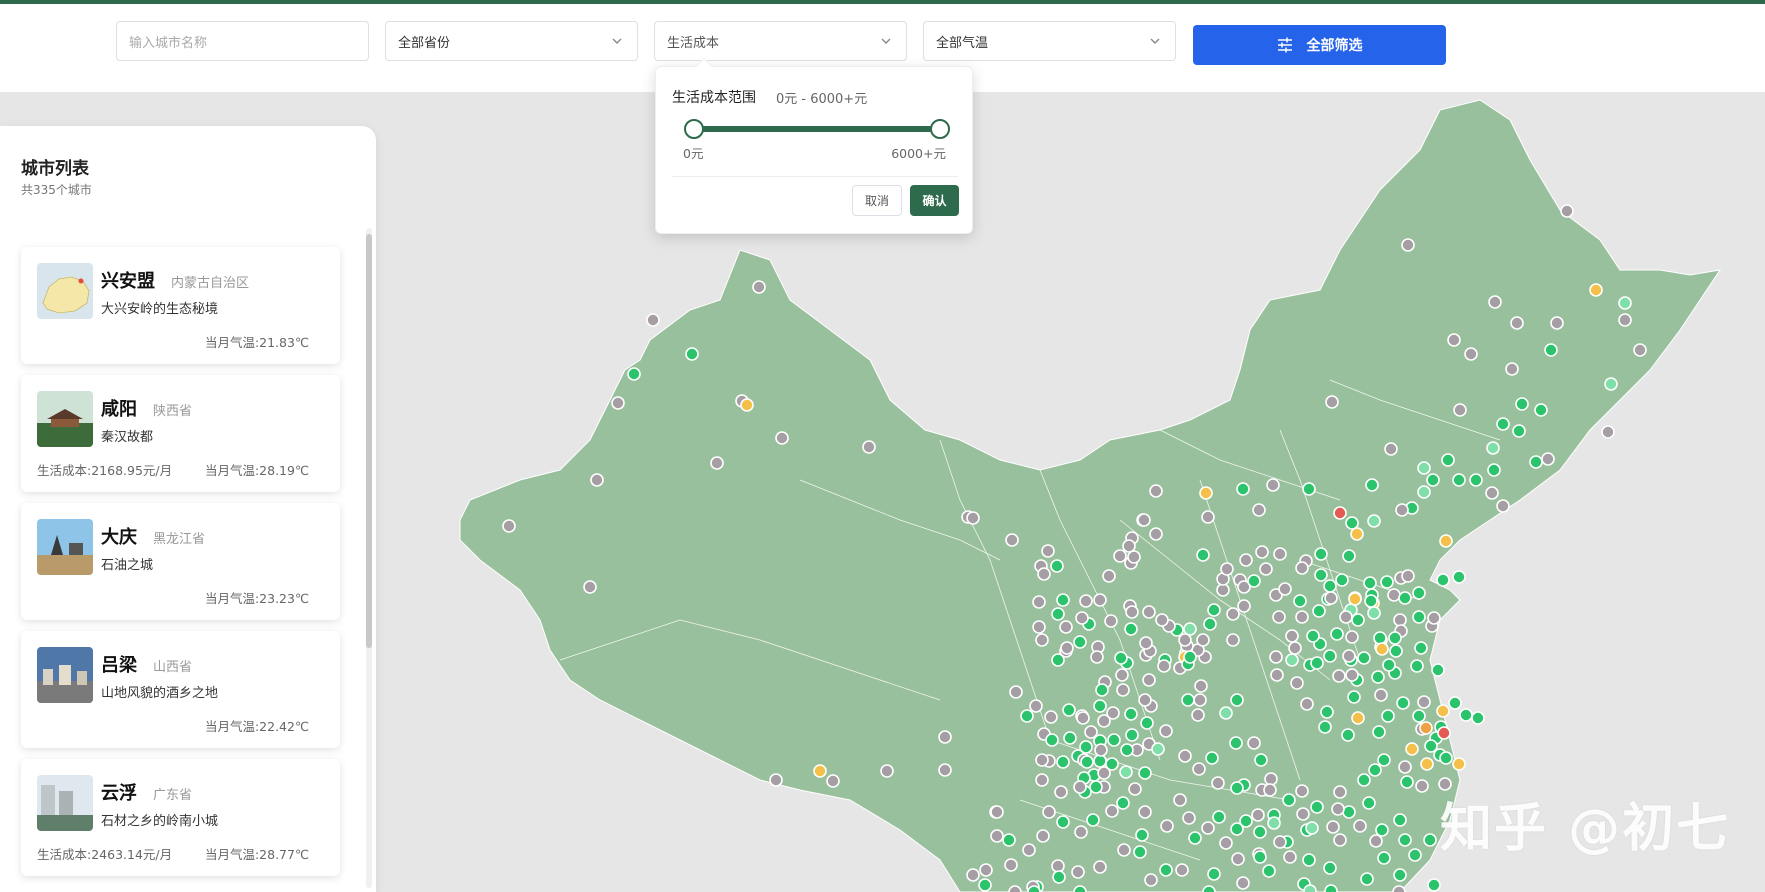 This screenshot has width=1765, height=892. I want to click on cost-slider-min-handle, so click(694, 129).